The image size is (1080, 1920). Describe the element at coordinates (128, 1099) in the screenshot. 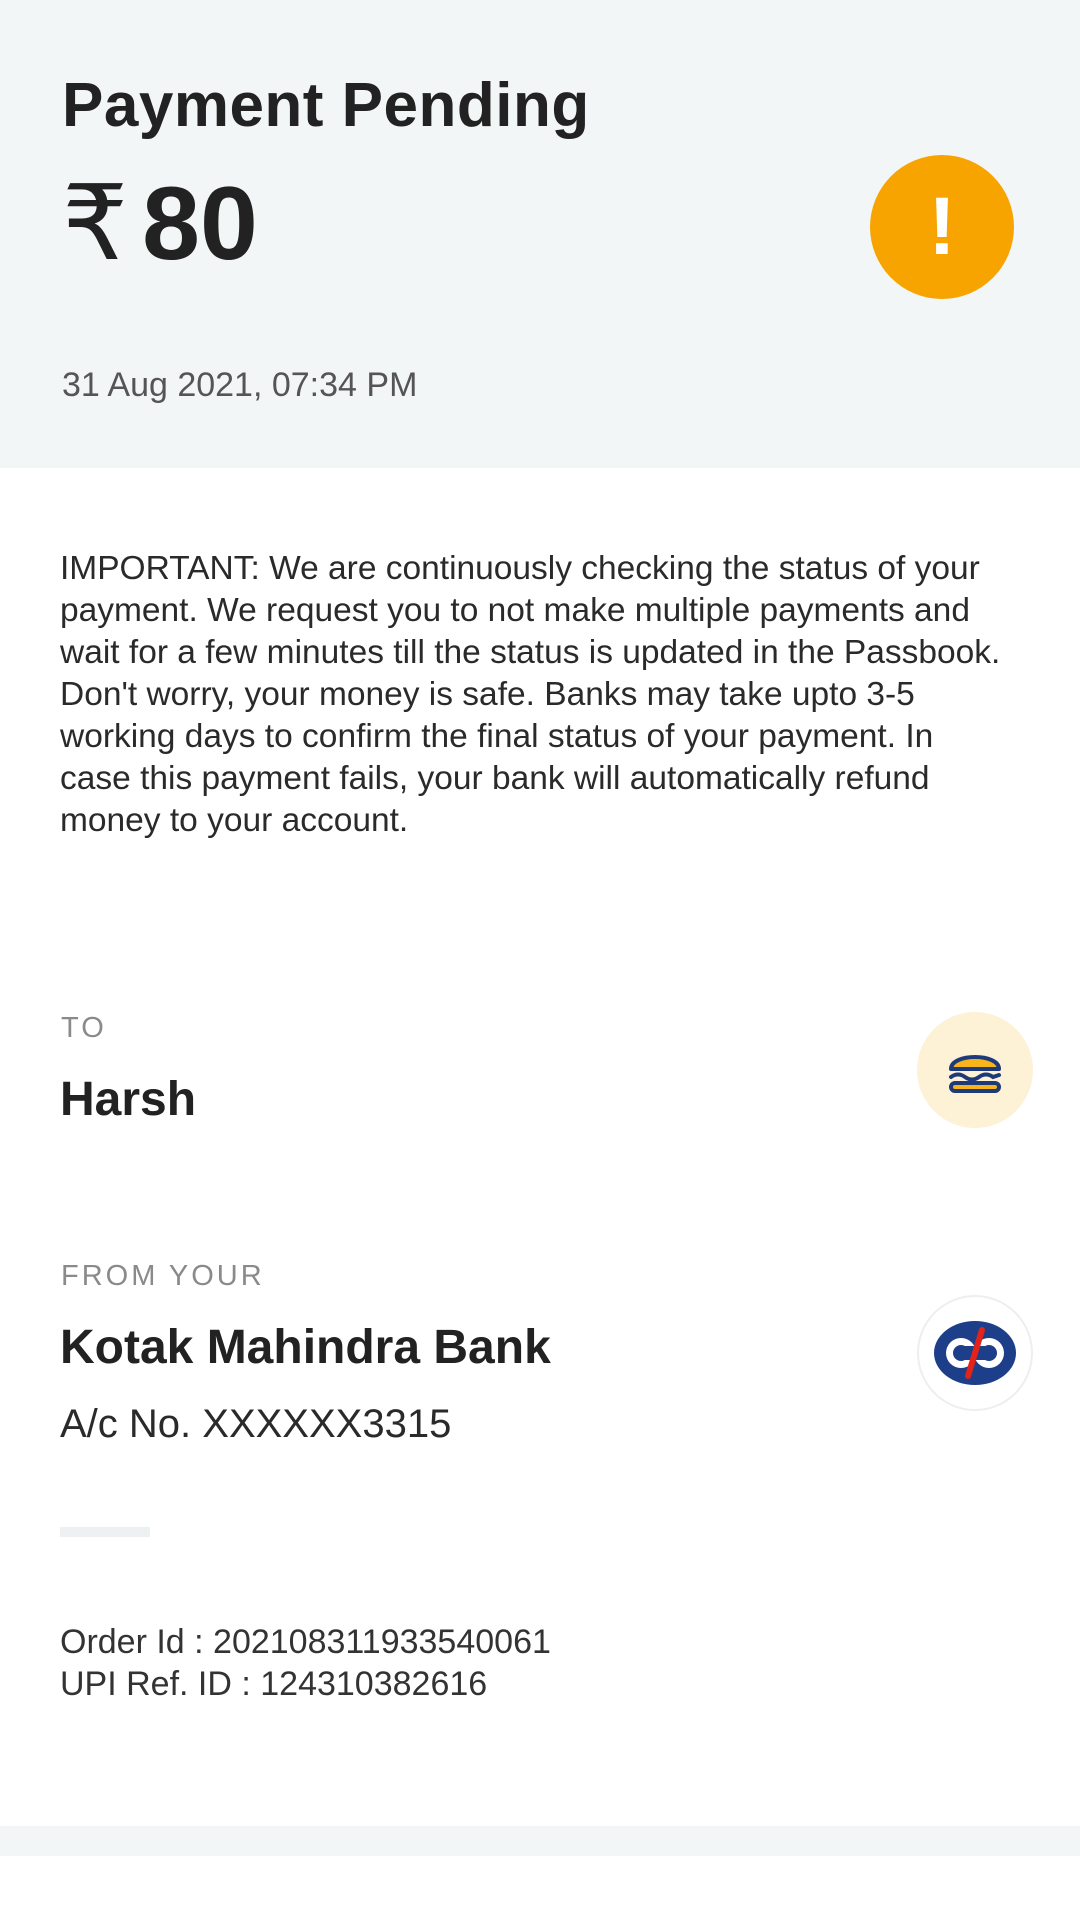

I see `payee-name: Harsh` at that location.